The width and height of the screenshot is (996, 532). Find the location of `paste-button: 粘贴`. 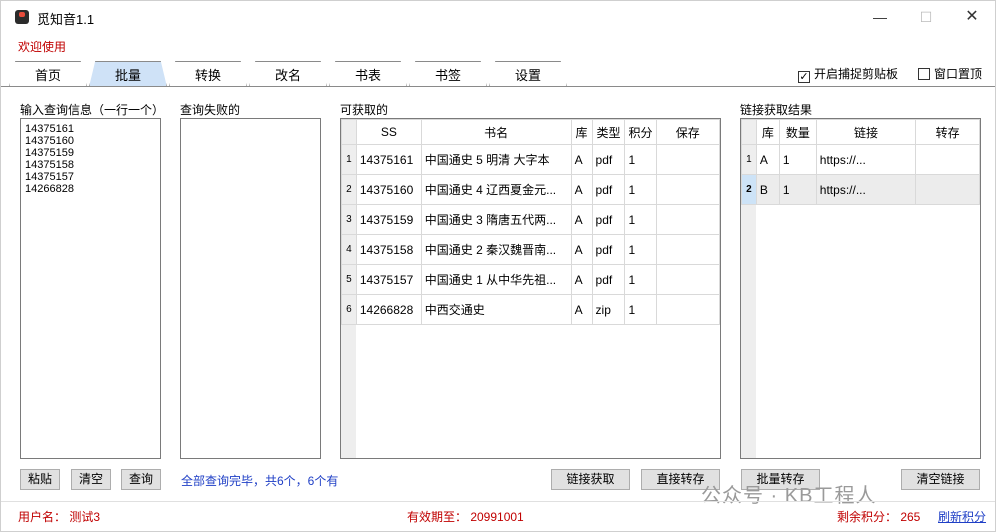

paste-button: 粘贴 is located at coordinates (40, 479).